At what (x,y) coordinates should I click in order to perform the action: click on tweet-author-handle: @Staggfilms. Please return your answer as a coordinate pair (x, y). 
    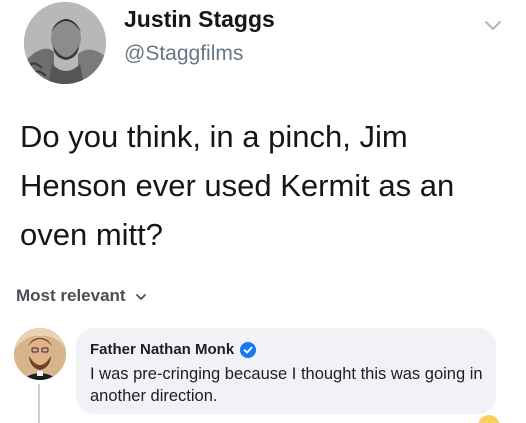
    Looking at the image, I should click on (183, 54).